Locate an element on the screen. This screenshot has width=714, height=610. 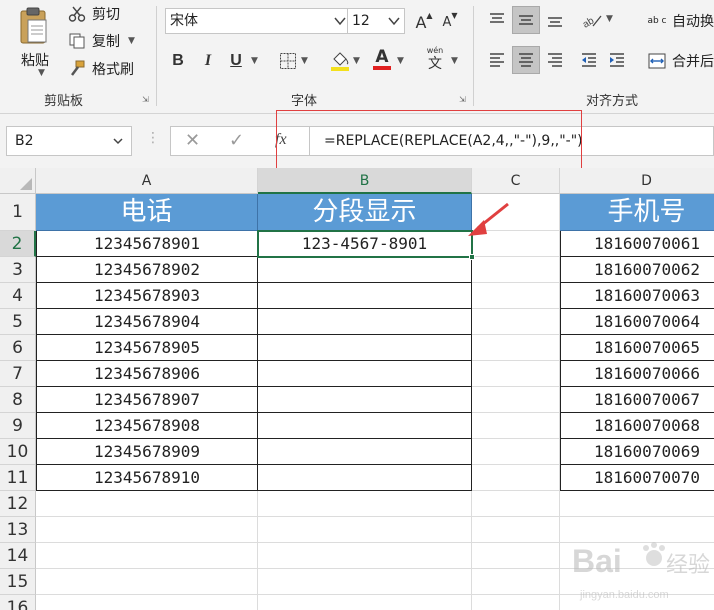
cell-b13 is located at coordinates (365, 530).